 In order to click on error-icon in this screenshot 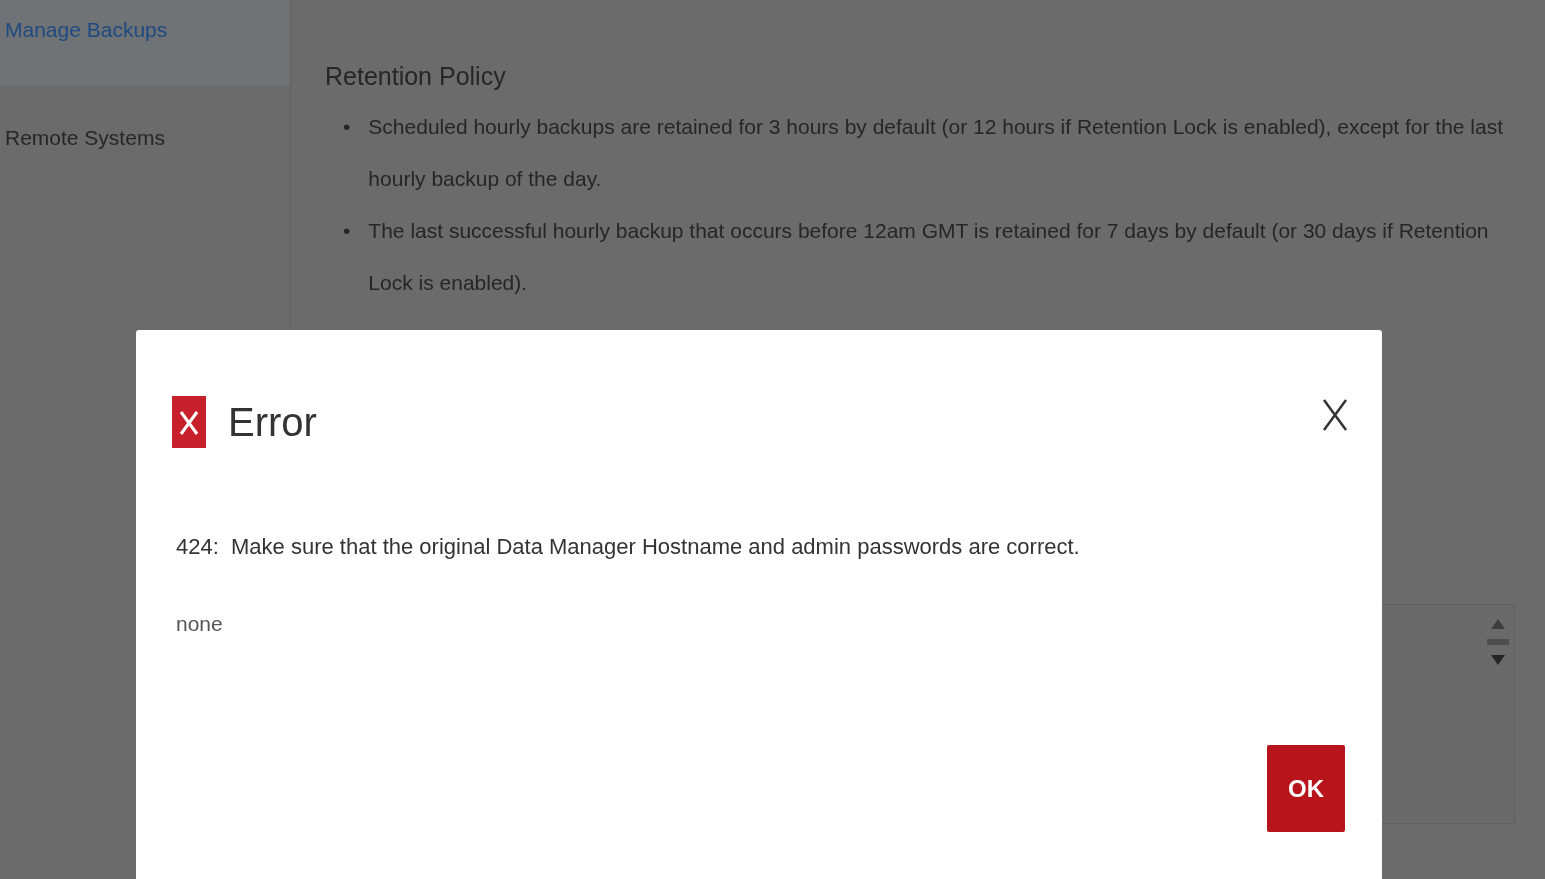, I will do `click(189, 422)`.